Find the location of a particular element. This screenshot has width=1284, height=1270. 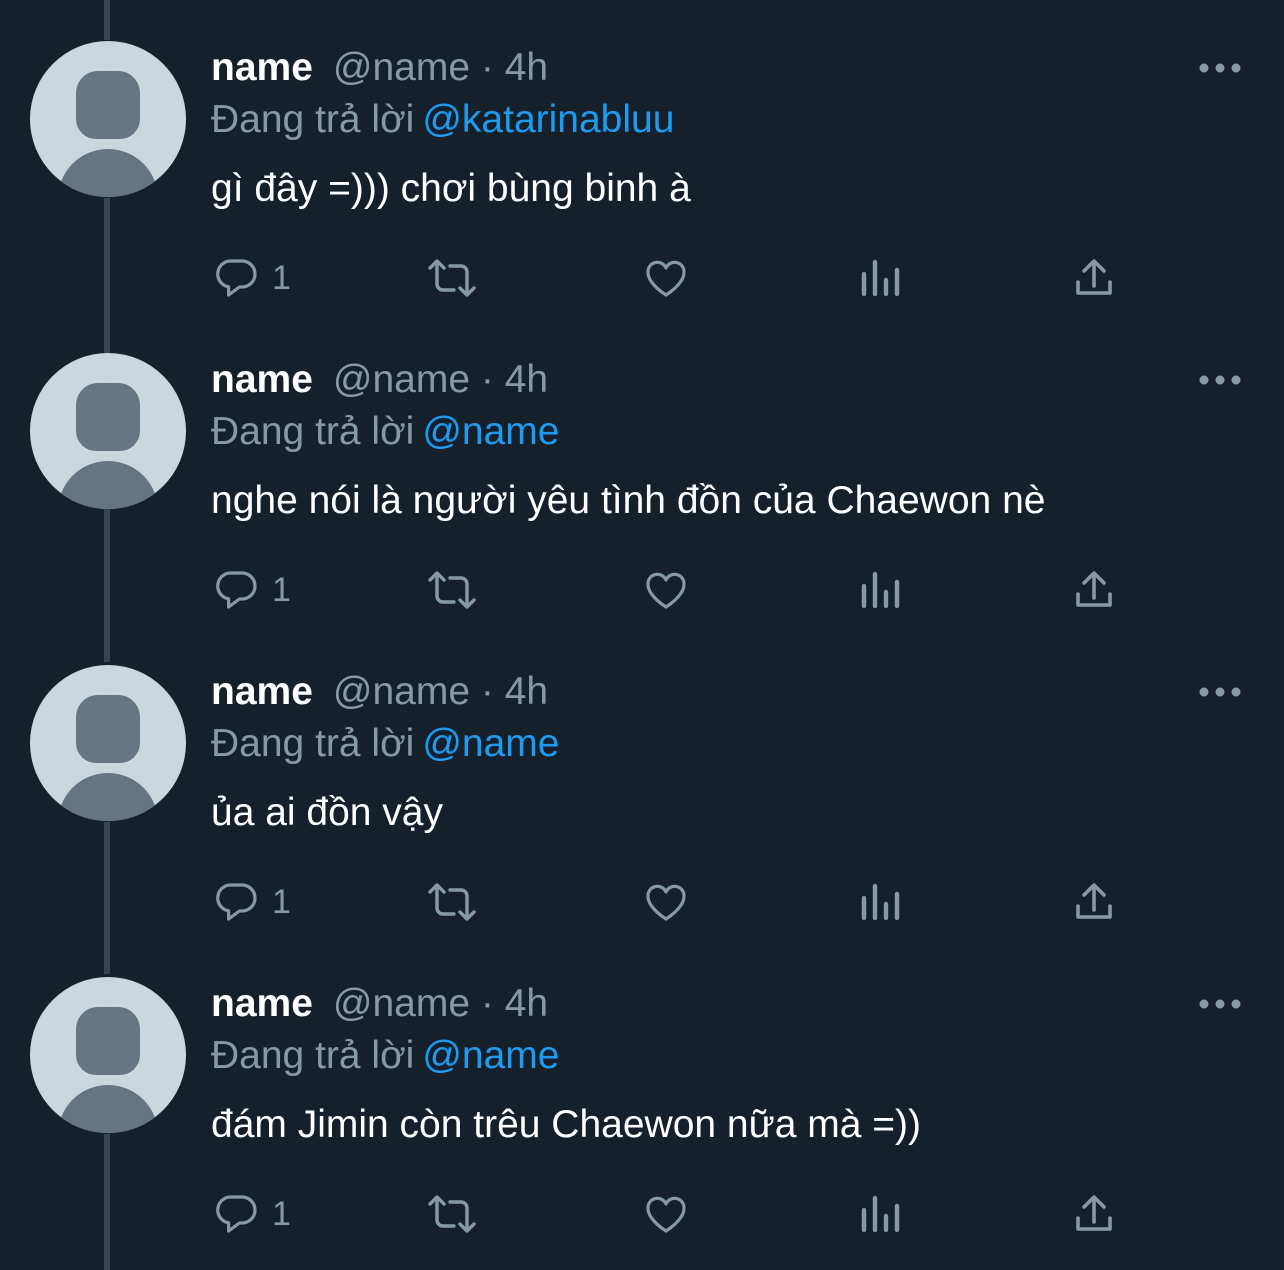

reply-context: Đang trả lời @katarinabluu is located at coordinates (442, 120).